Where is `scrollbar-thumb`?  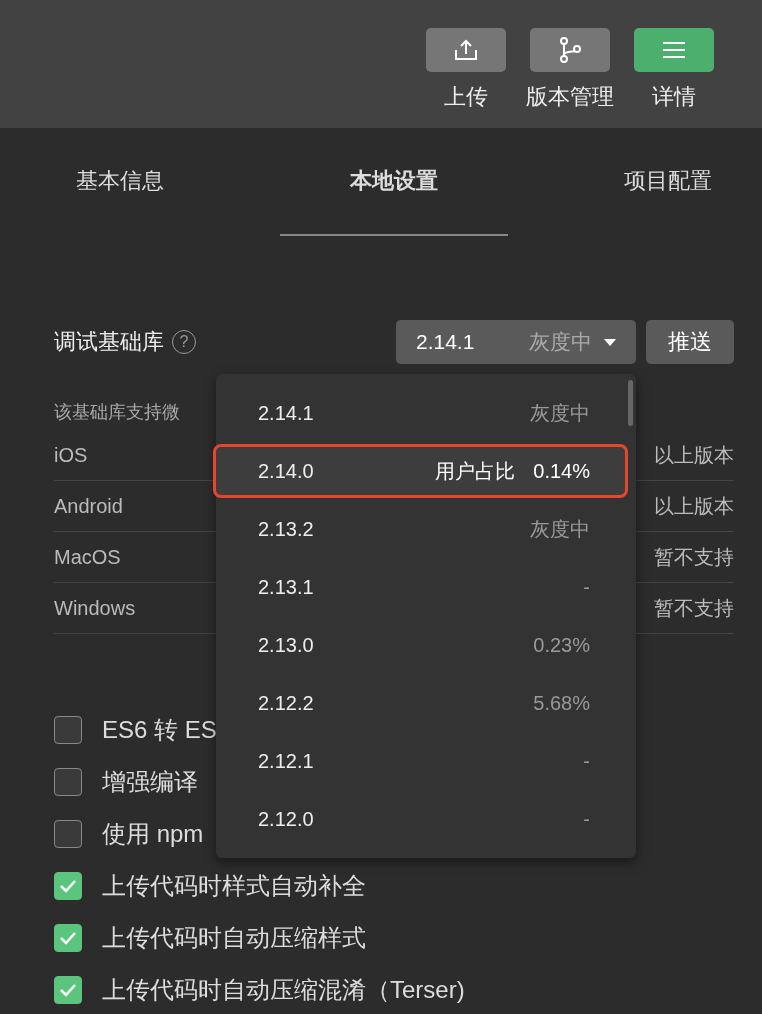
scrollbar-thumb is located at coordinates (630, 403).